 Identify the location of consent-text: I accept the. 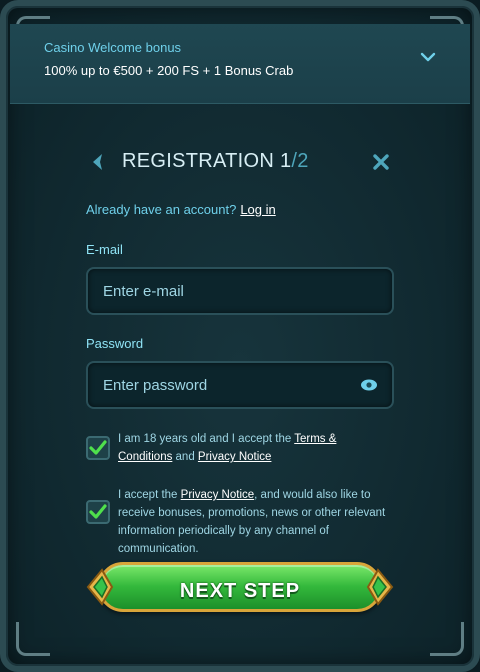
(149, 495).